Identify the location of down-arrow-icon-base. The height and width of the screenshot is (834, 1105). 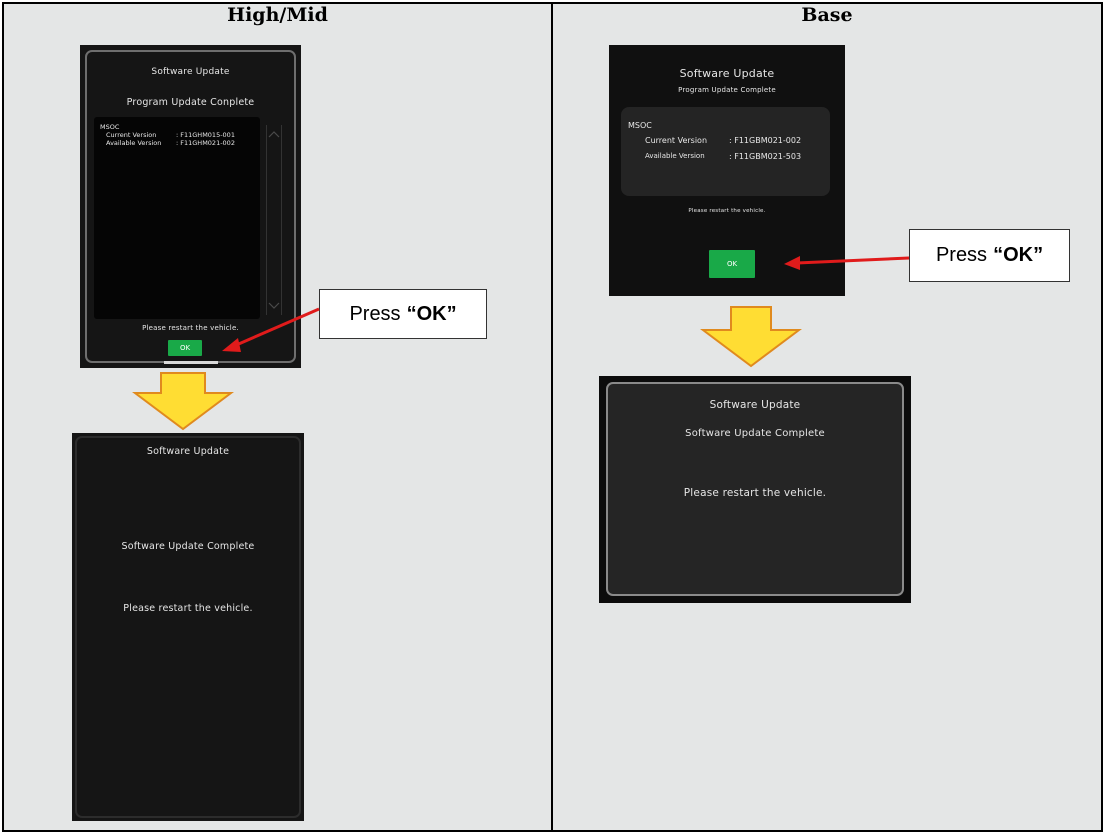
(751, 337).